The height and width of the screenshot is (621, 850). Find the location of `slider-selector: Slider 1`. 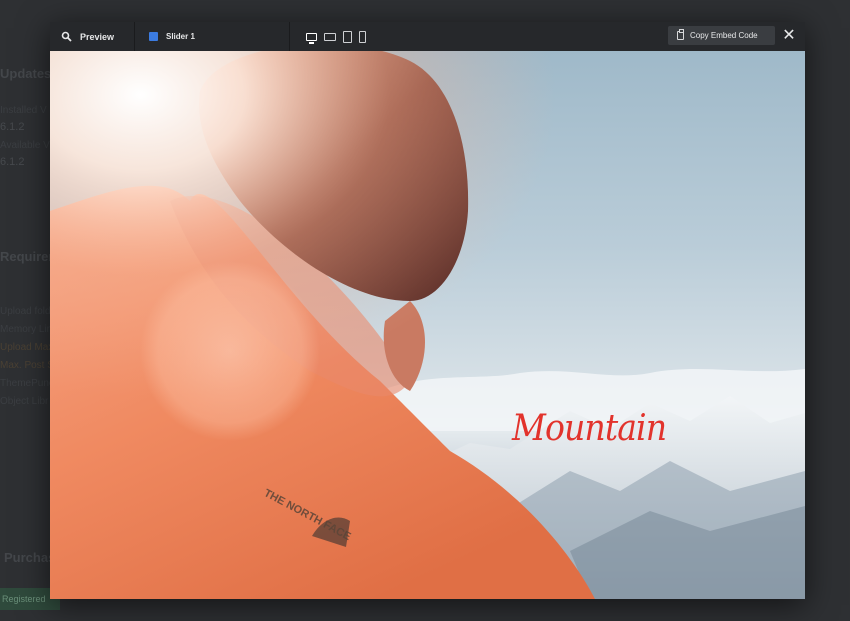

slider-selector: Slider 1 is located at coordinates (212, 36).